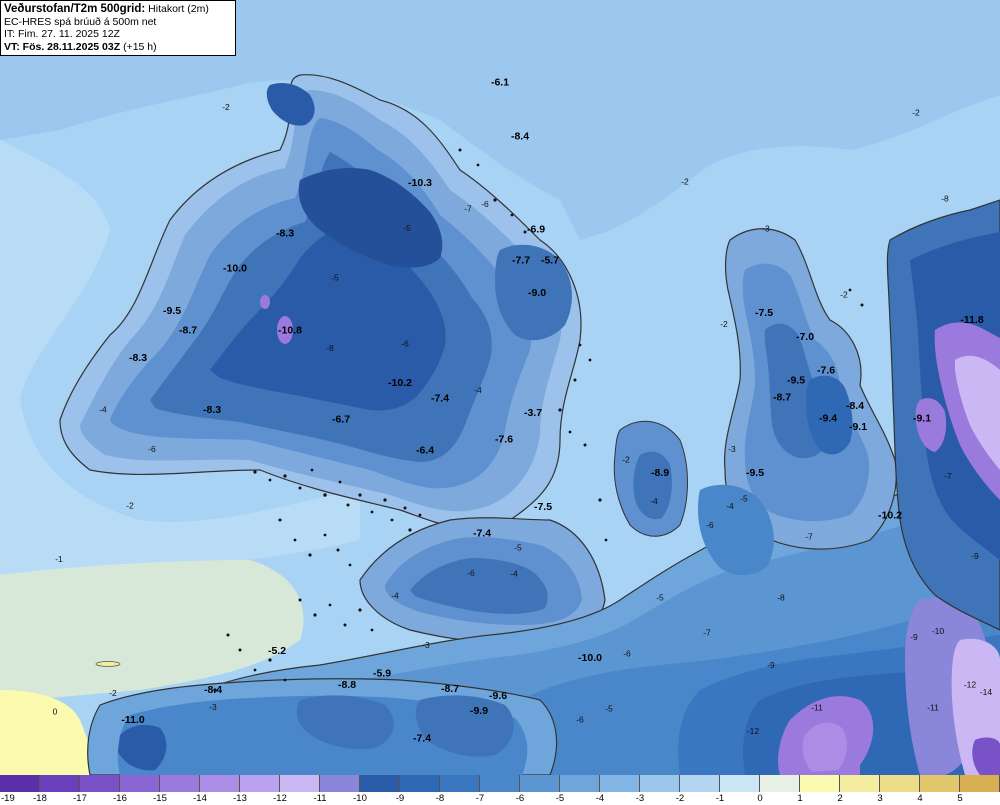  What do you see at coordinates (213, 690) in the screenshot?
I see `station-temp-label: -8.4` at bounding box center [213, 690].